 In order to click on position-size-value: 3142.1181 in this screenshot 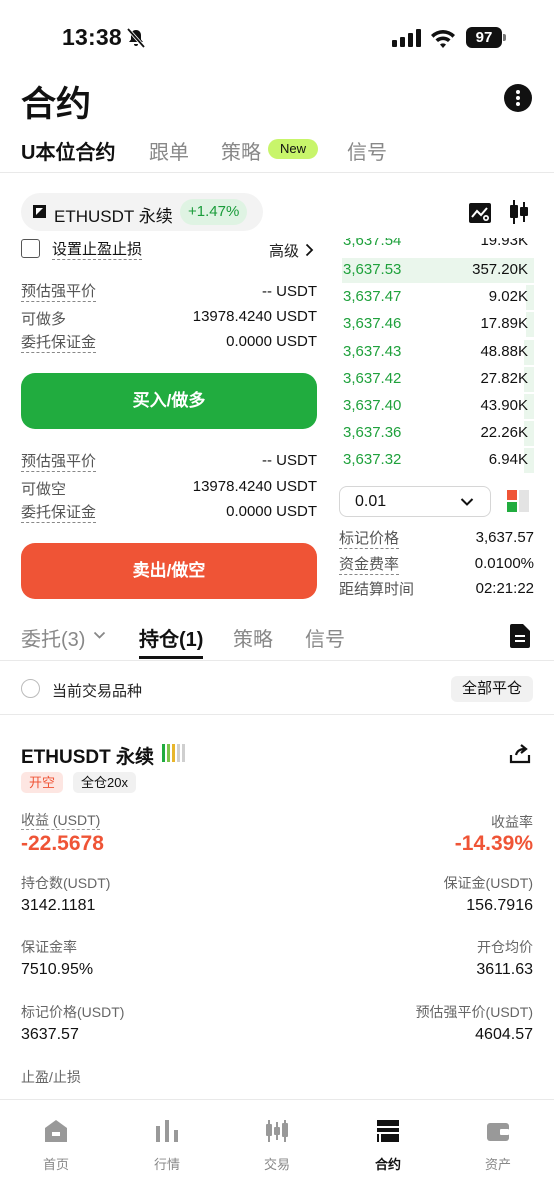, I will do `click(58, 905)`.